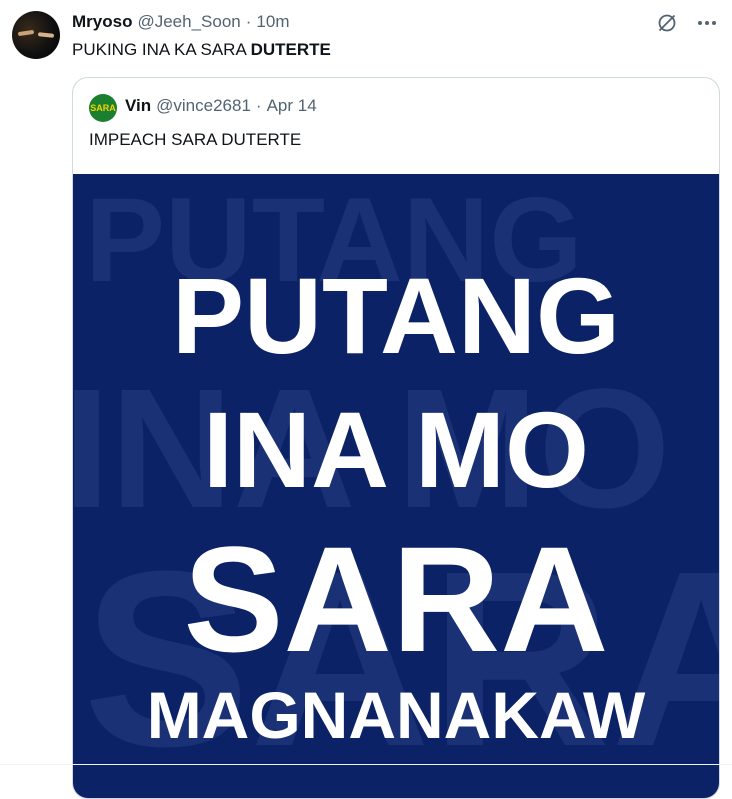 This screenshot has height=799, width=732. Describe the element at coordinates (396, 715) in the screenshot. I see `image-line-4: MAGNANAKAW` at that location.